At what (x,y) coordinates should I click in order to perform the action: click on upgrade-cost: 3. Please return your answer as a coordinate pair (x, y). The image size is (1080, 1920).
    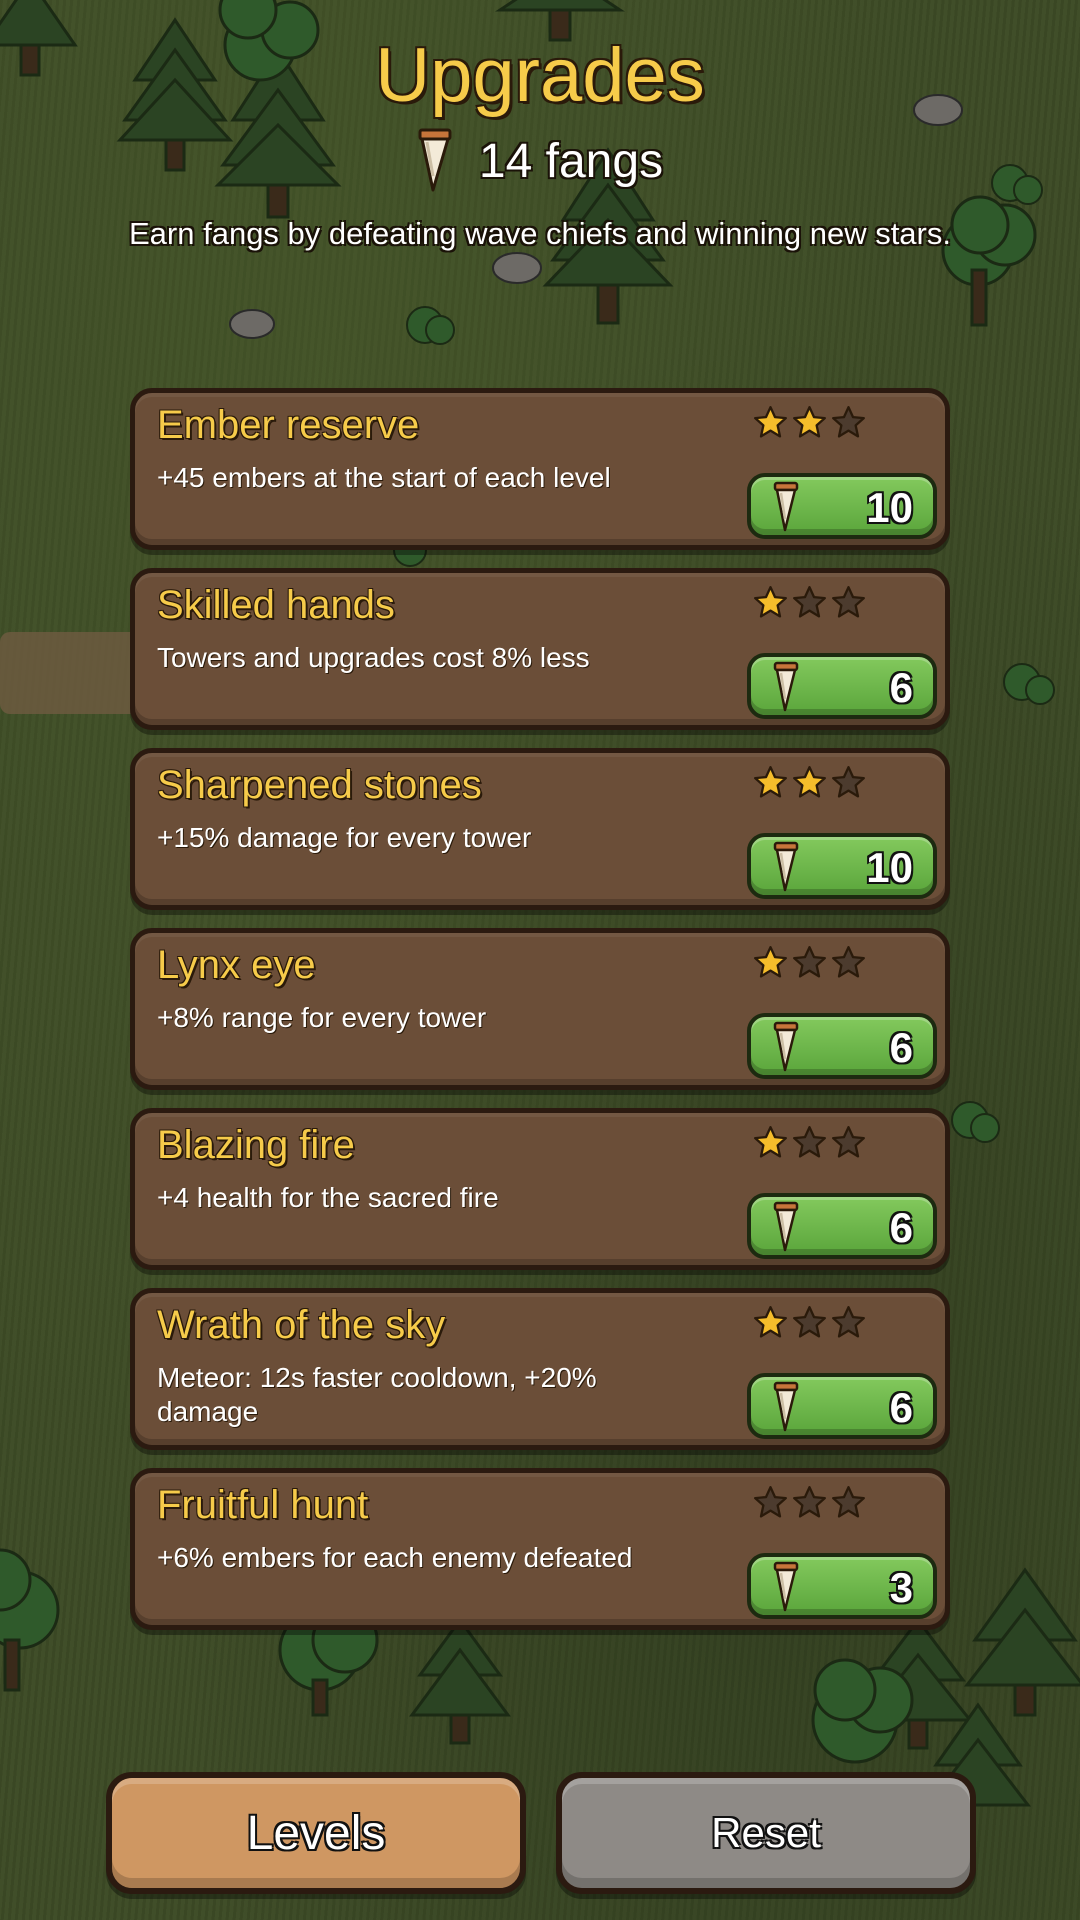
    Looking at the image, I should click on (901, 1587).